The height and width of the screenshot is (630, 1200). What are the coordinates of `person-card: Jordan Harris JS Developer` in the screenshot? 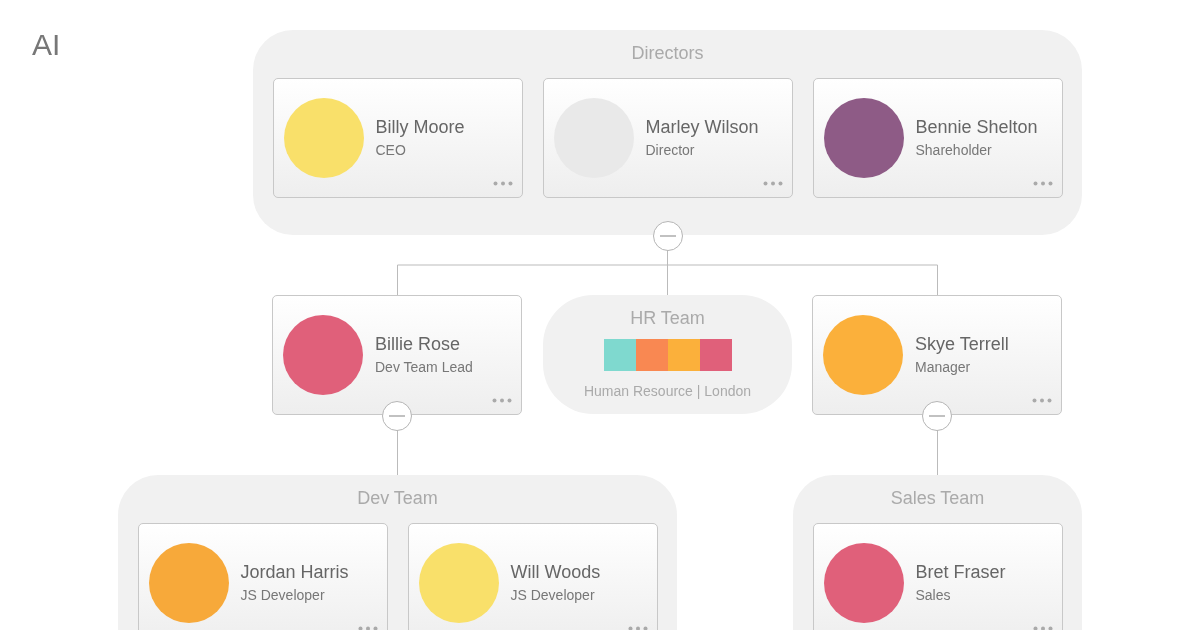 It's located at (262, 576).